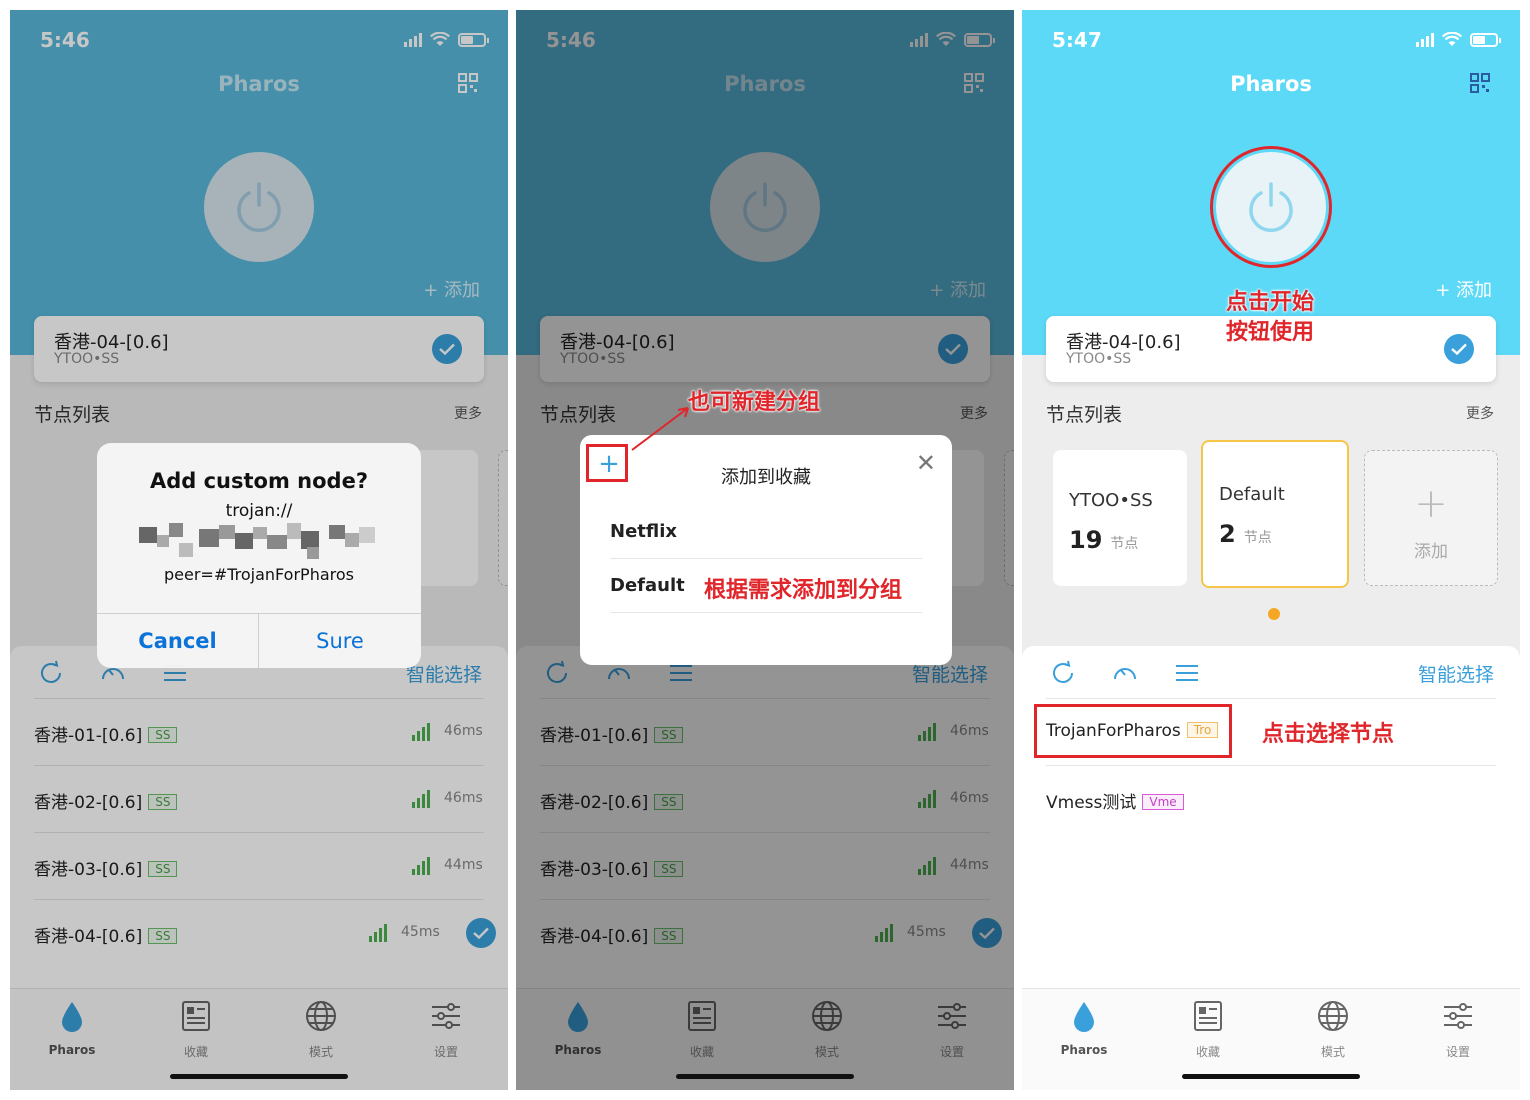 This screenshot has height=1100, width=1530. I want to click on node-row: Vmess测试 Vme, so click(1271, 798).